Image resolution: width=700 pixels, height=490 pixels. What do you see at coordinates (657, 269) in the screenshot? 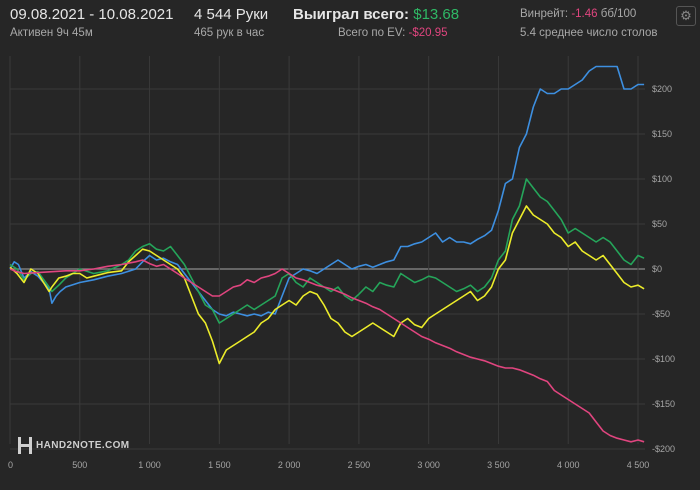
I see `y-tick-label: $0` at bounding box center [657, 269].